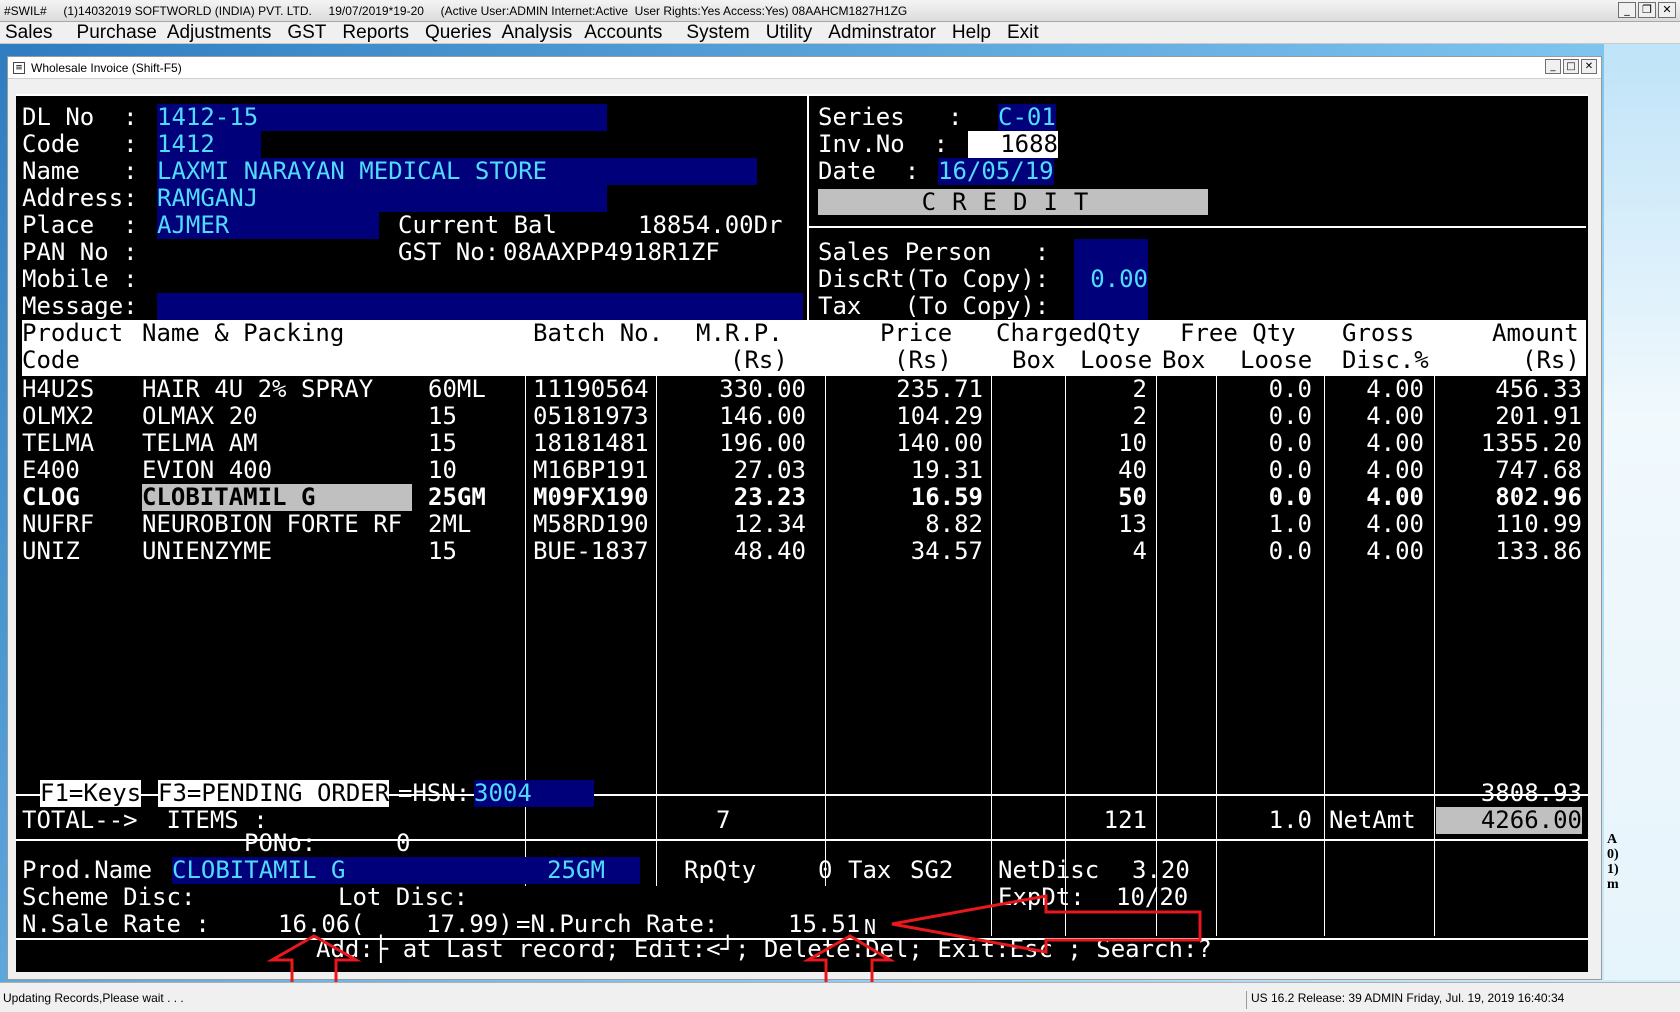 The height and width of the screenshot is (1012, 1680). Describe the element at coordinates (274, 793) in the screenshot. I see `f3-pending-order-label: F3=PENDING ORDER` at that location.